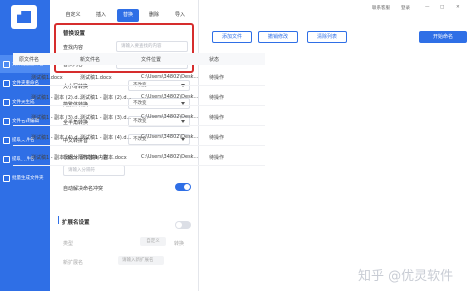  I want to click on ext-type-custom: 自定义, so click(153, 241).